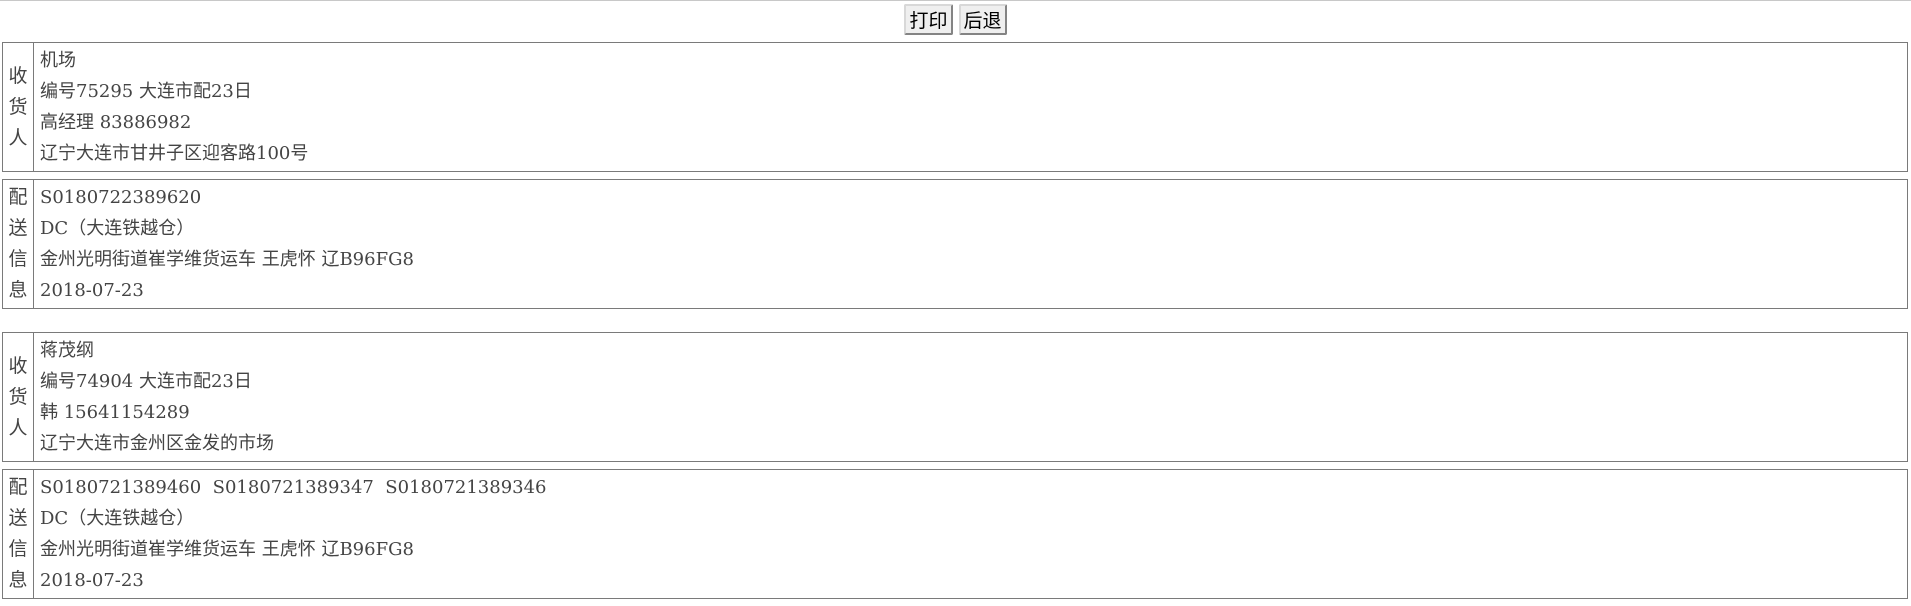 Image resolution: width=1911 pixels, height=606 pixels. Describe the element at coordinates (955, 19) in the screenshot. I see `toolbar: 打印 后退` at that location.